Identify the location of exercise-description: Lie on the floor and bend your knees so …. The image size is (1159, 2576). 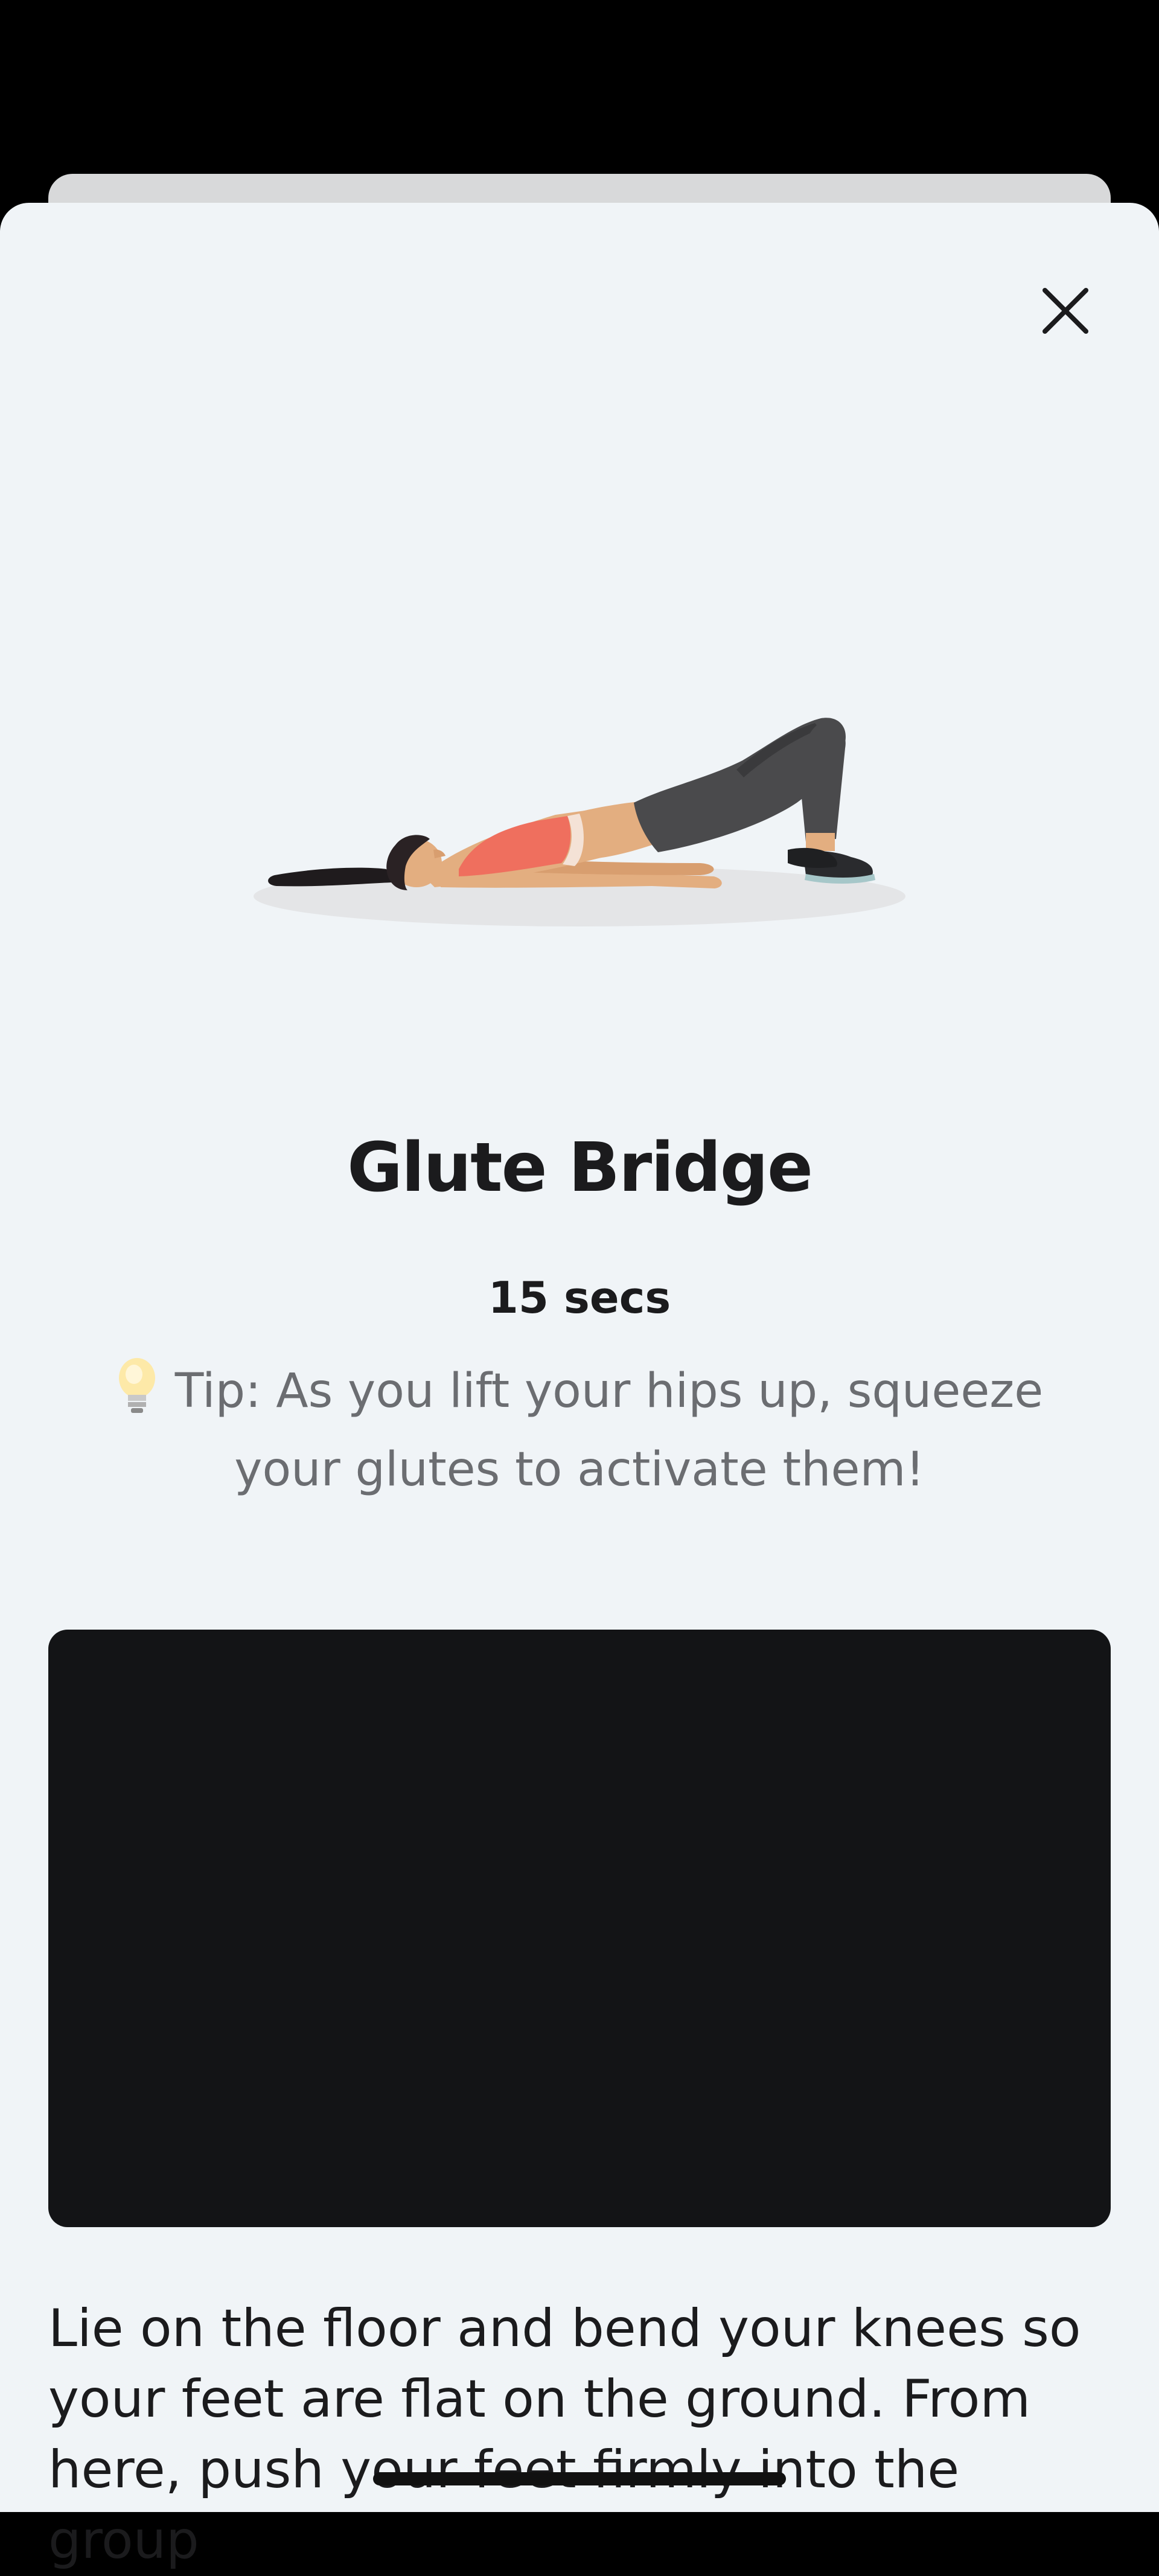
(564, 2434).